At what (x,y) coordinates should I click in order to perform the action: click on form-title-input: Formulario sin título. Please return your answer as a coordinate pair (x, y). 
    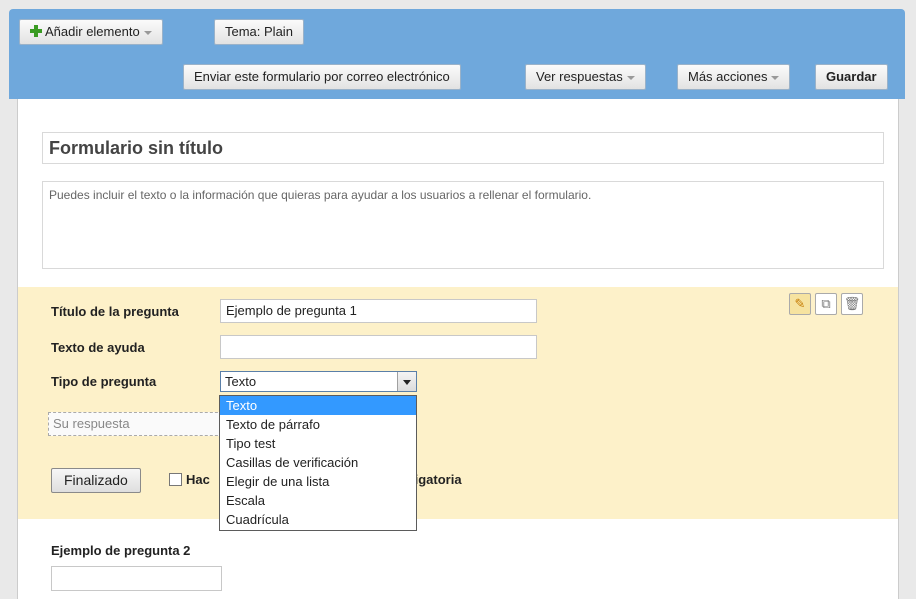
    Looking at the image, I should click on (463, 148).